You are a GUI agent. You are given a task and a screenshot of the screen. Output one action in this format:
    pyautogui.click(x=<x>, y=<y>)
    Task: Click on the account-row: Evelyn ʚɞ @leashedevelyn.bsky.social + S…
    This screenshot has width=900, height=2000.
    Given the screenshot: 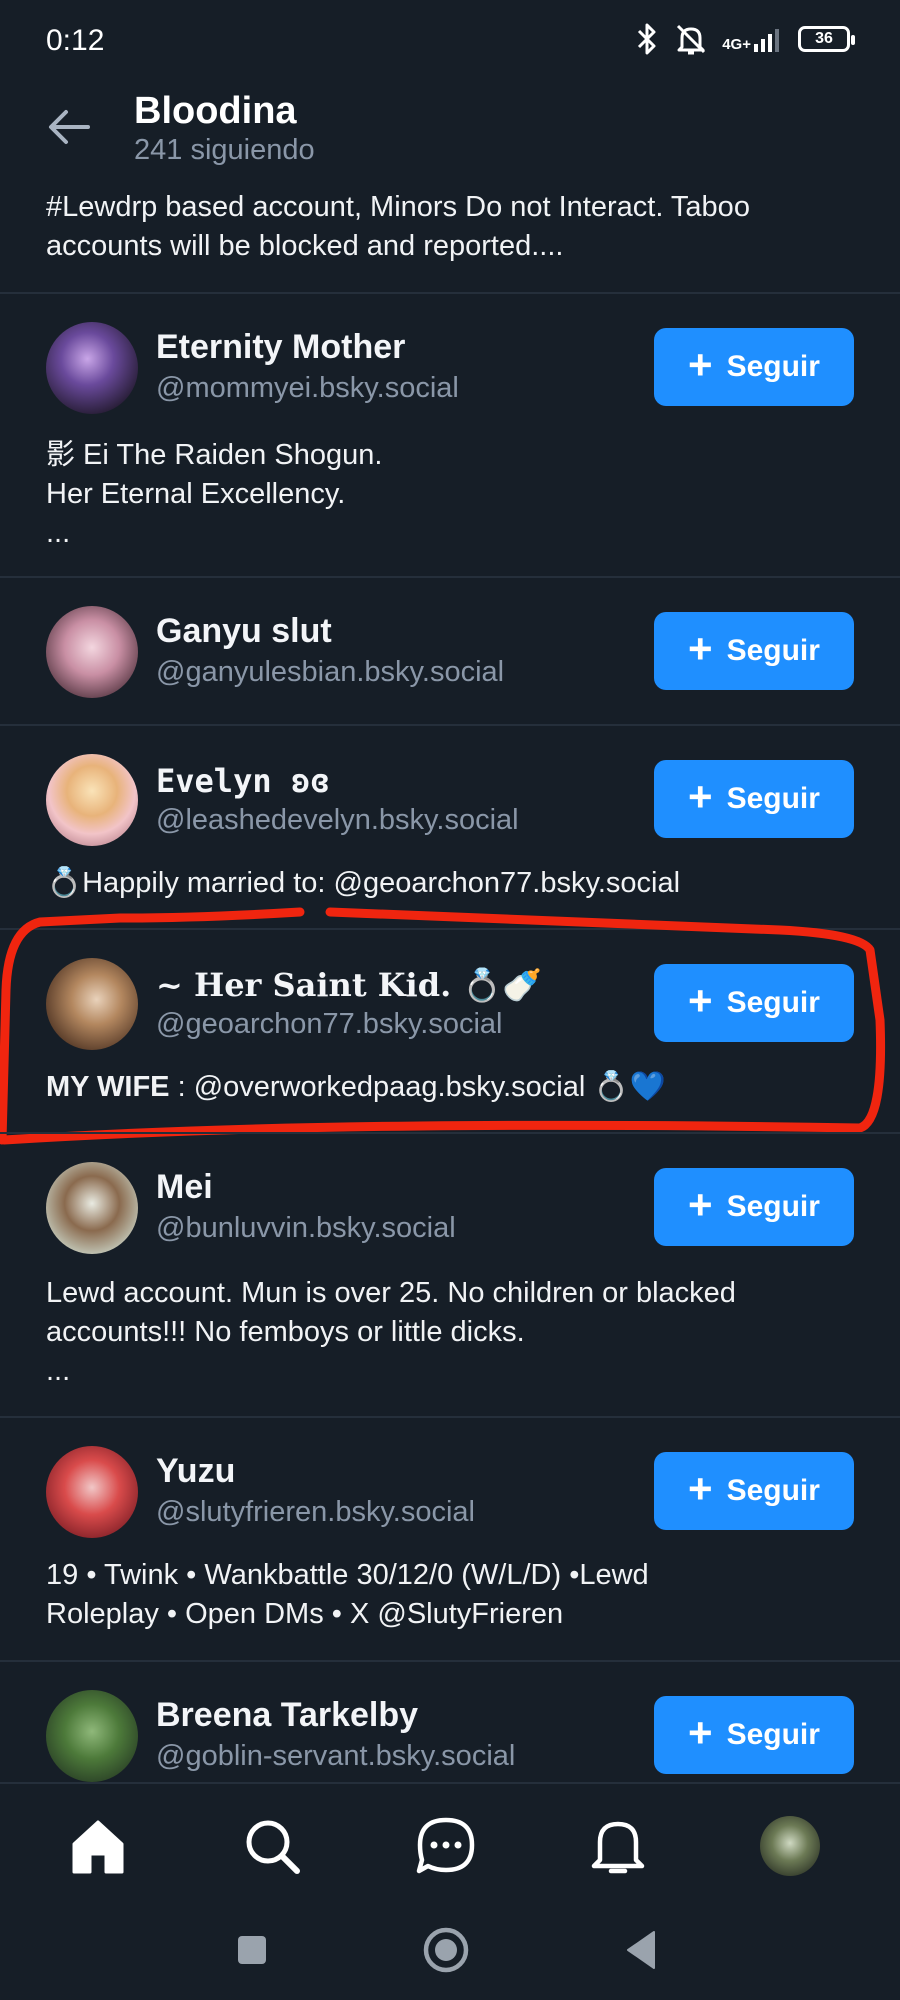 What is the action you would take?
    pyautogui.click(x=450, y=827)
    